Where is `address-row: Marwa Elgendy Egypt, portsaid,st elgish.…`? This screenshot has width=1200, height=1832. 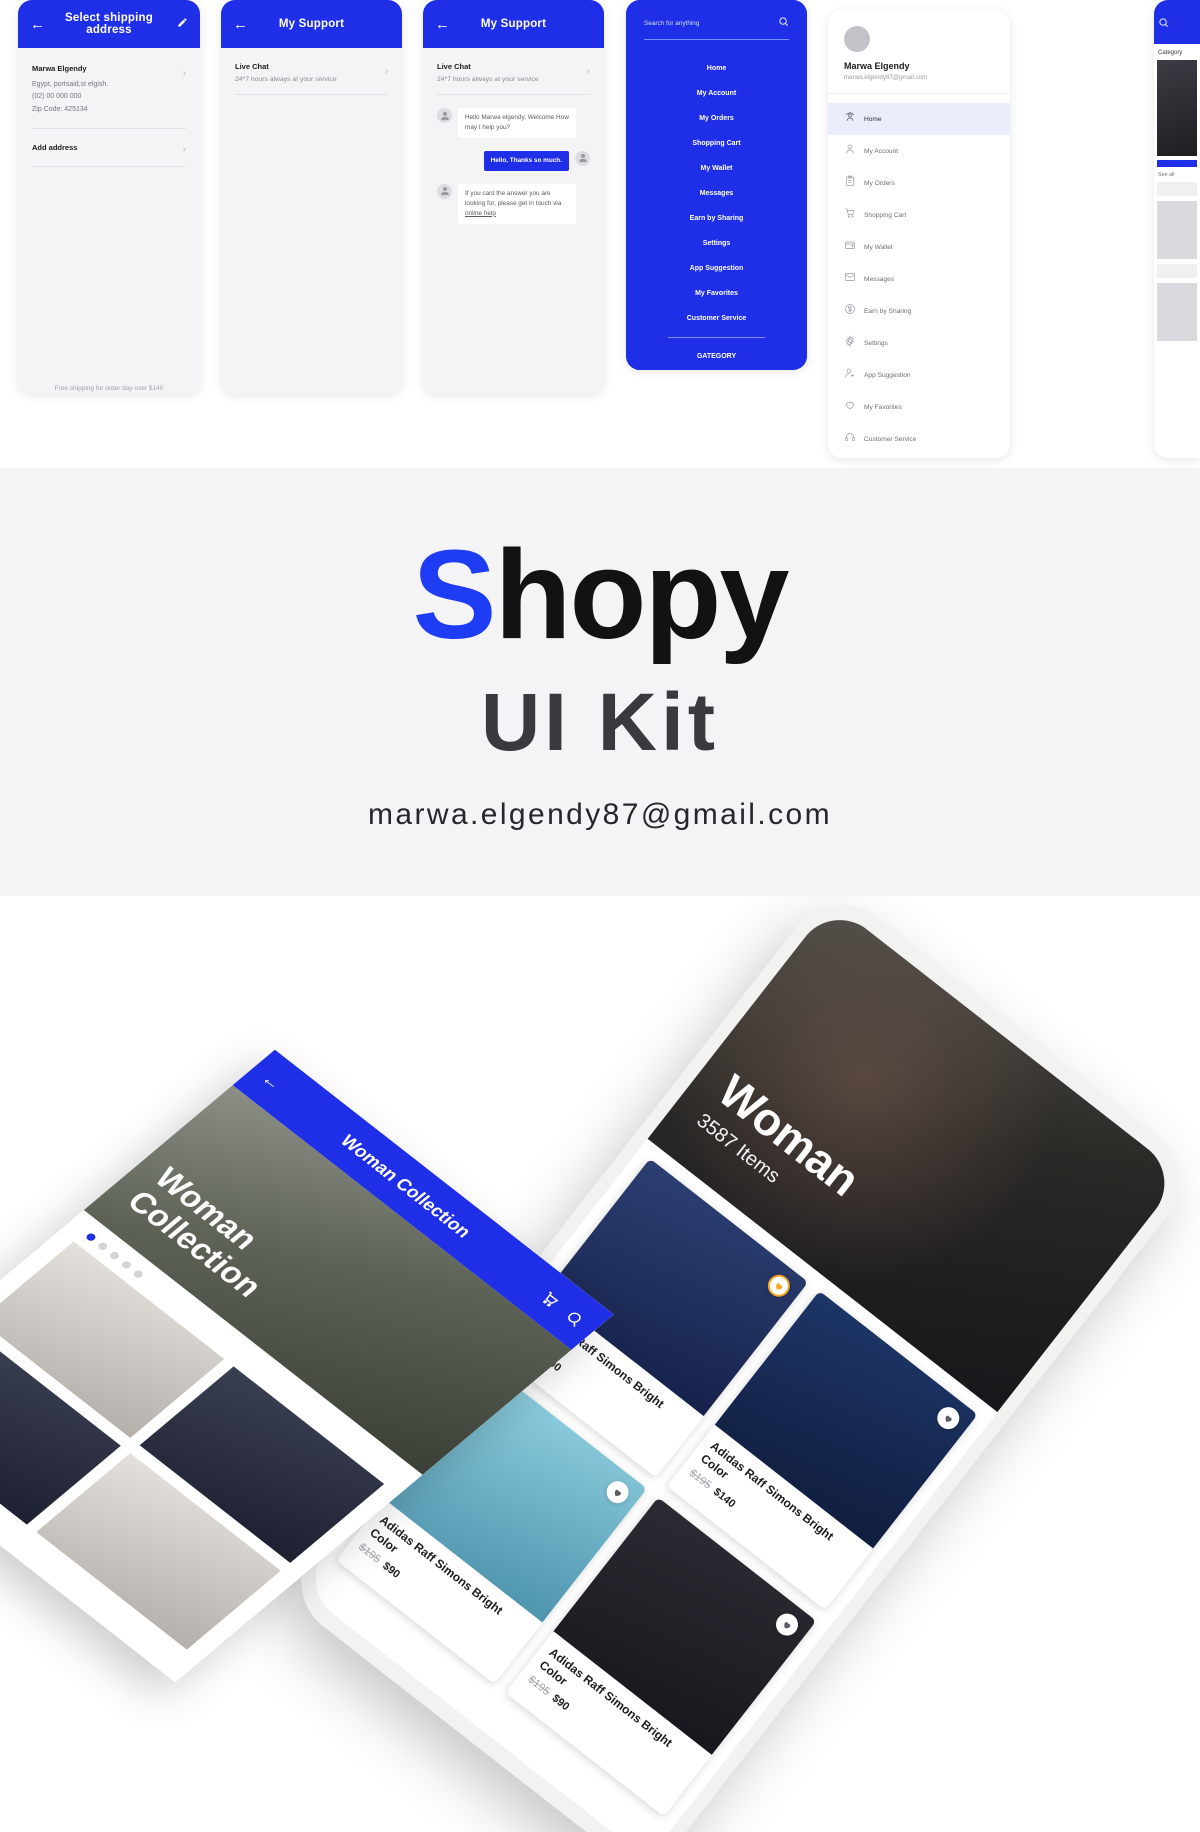
address-row: Marwa Elgendy Egypt, portsaid,st elgish.… is located at coordinates (109, 88).